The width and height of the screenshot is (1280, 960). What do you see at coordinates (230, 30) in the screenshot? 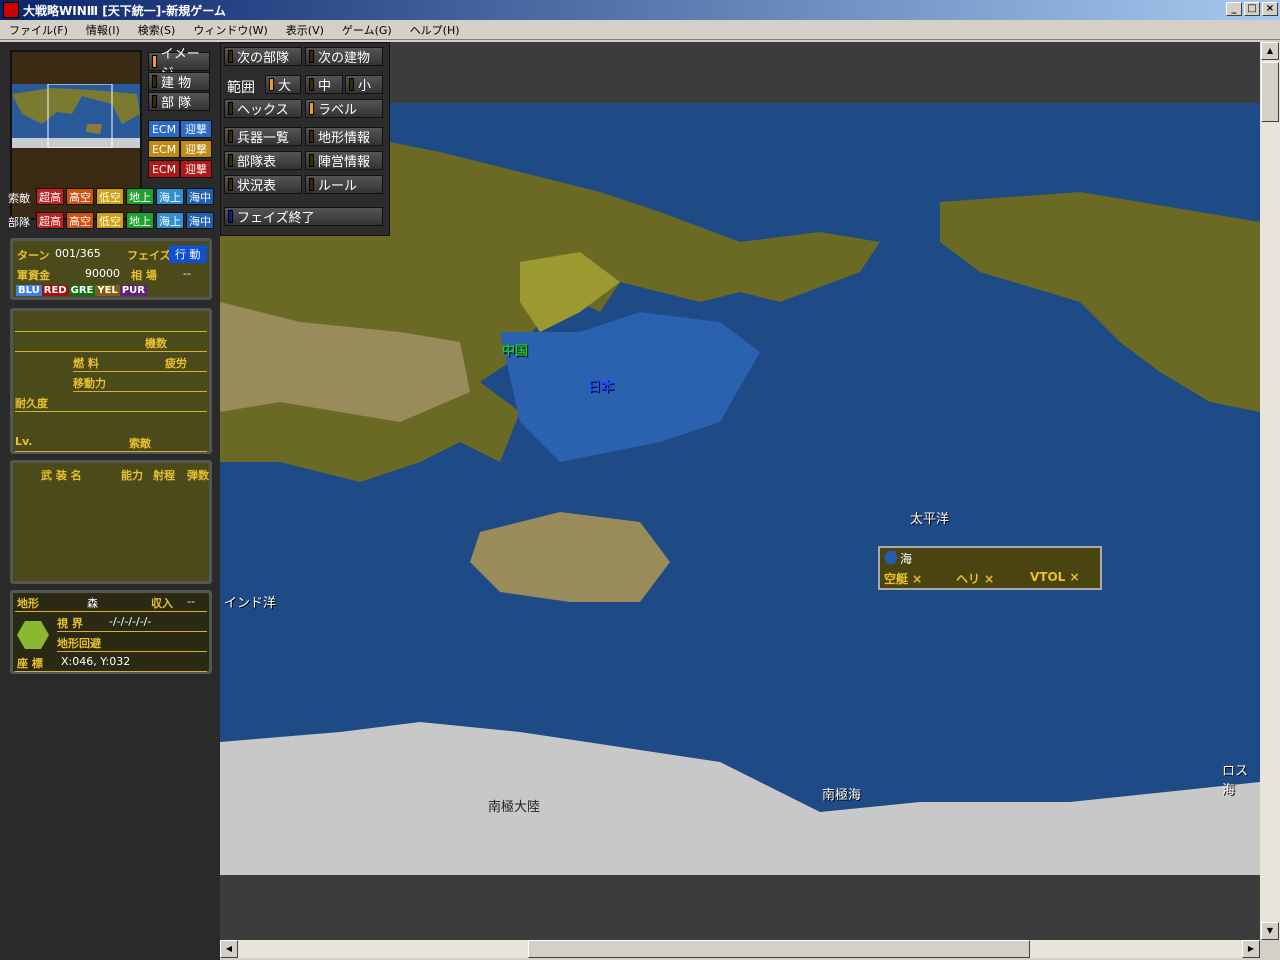
I see `menu-window: ウィンドウ(W)` at bounding box center [230, 30].